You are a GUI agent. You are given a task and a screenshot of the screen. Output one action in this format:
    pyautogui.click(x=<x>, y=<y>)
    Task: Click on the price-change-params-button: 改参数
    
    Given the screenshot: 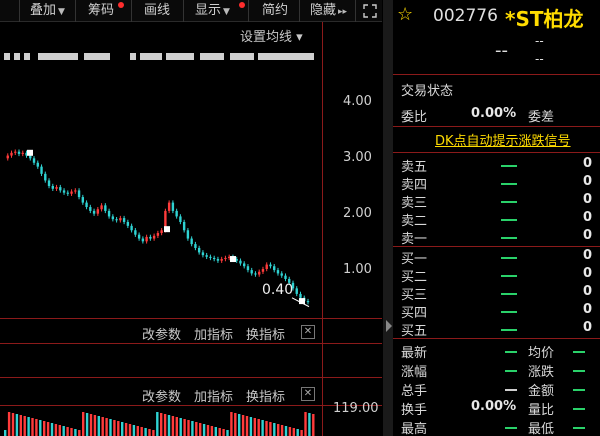 What is the action you would take?
    pyautogui.click(x=161, y=333)
    